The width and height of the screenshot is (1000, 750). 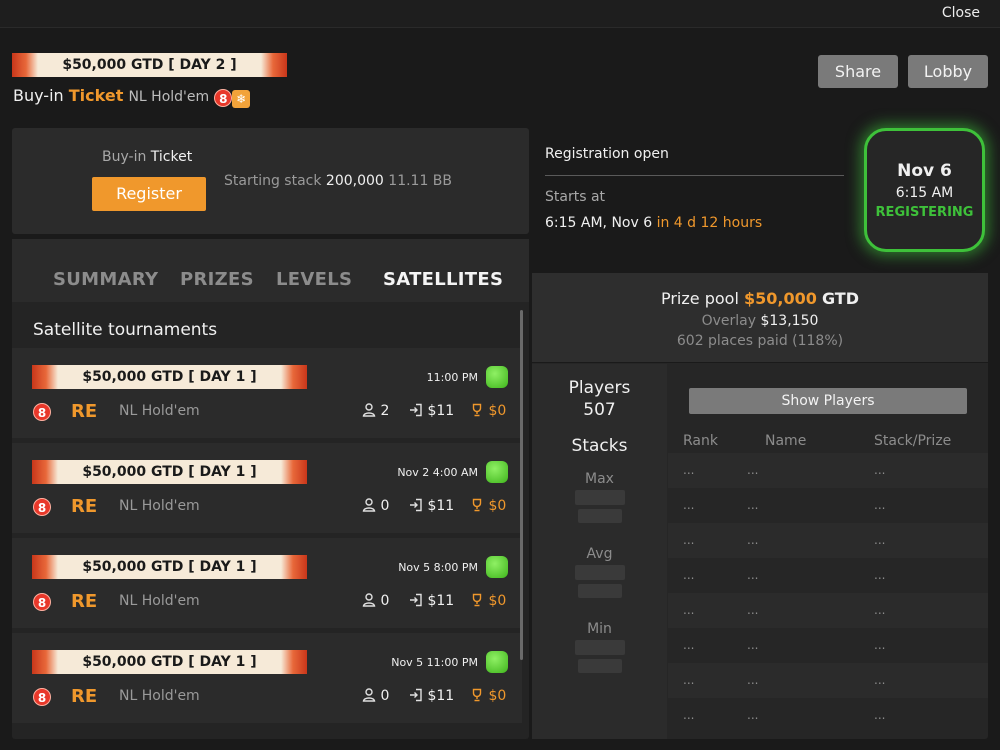 What do you see at coordinates (924, 171) in the screenshot?
I see `date-badge-day: Nov 6` at bounding box center [924, 171].